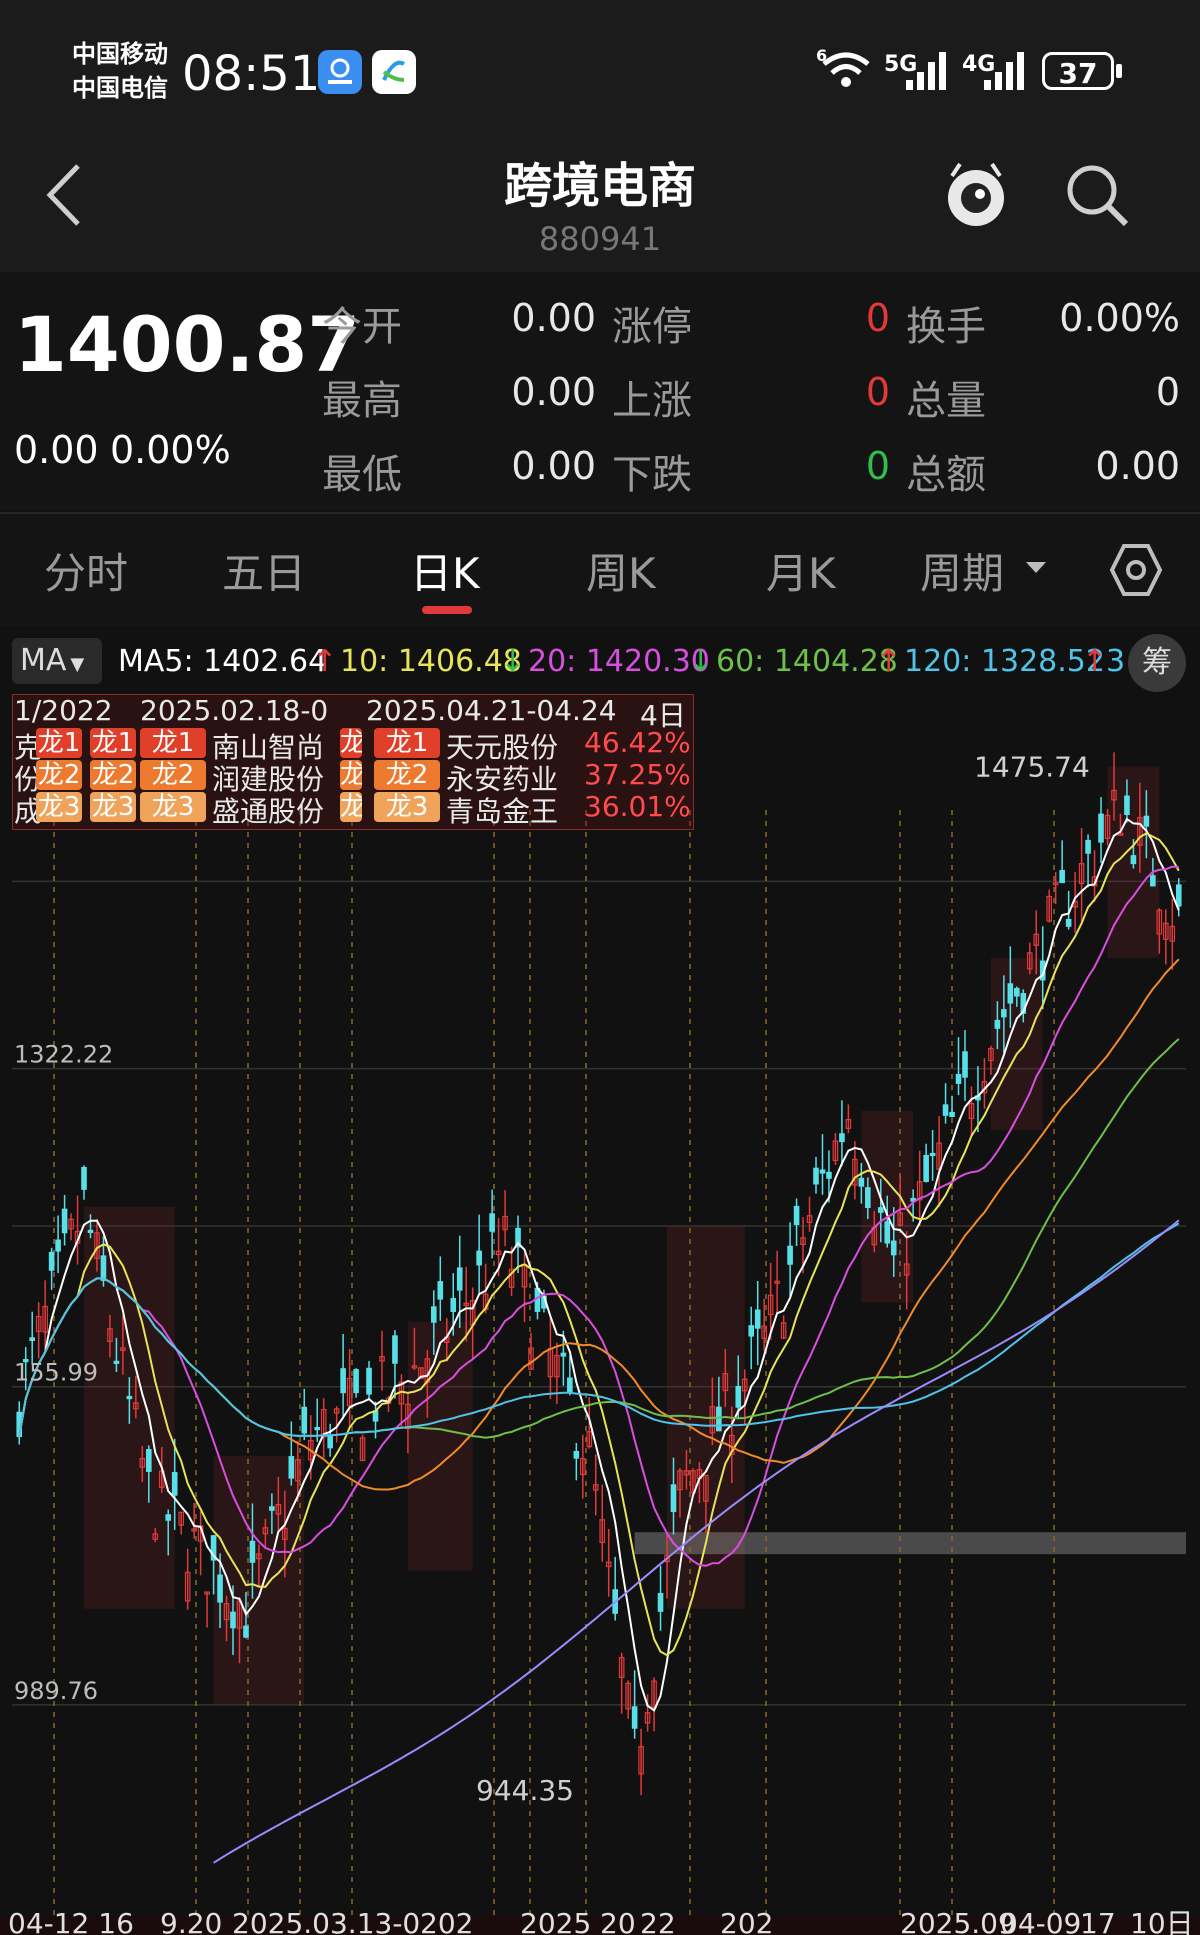 The image size is (1200, 1935). What do you see at coordinates (637, 806) in the screenshot?
I see `dragon-right-pct-3: 36.01%` at bounding box center [637, 806].